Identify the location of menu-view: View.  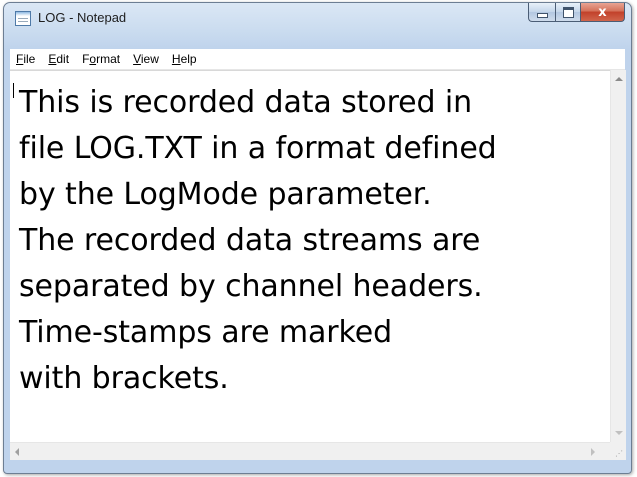
(146, 59).